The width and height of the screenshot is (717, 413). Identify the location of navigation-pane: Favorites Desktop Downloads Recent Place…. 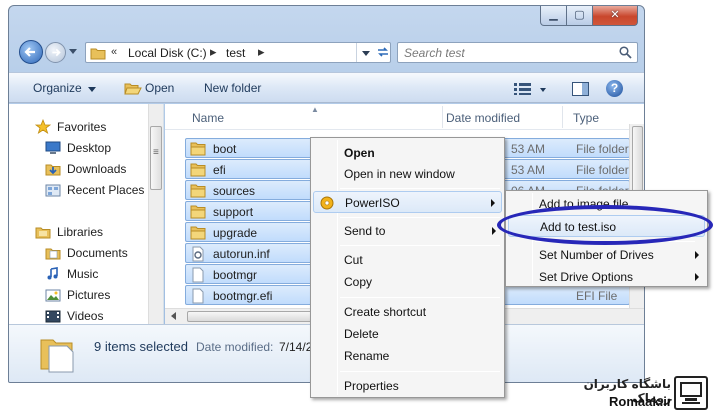
(86, 214).